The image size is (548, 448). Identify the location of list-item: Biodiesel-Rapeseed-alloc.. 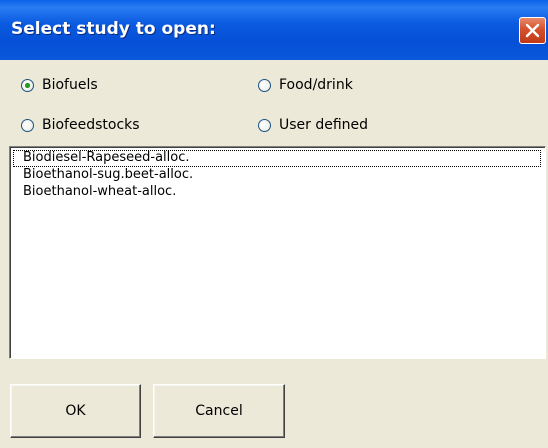
(277, 158).